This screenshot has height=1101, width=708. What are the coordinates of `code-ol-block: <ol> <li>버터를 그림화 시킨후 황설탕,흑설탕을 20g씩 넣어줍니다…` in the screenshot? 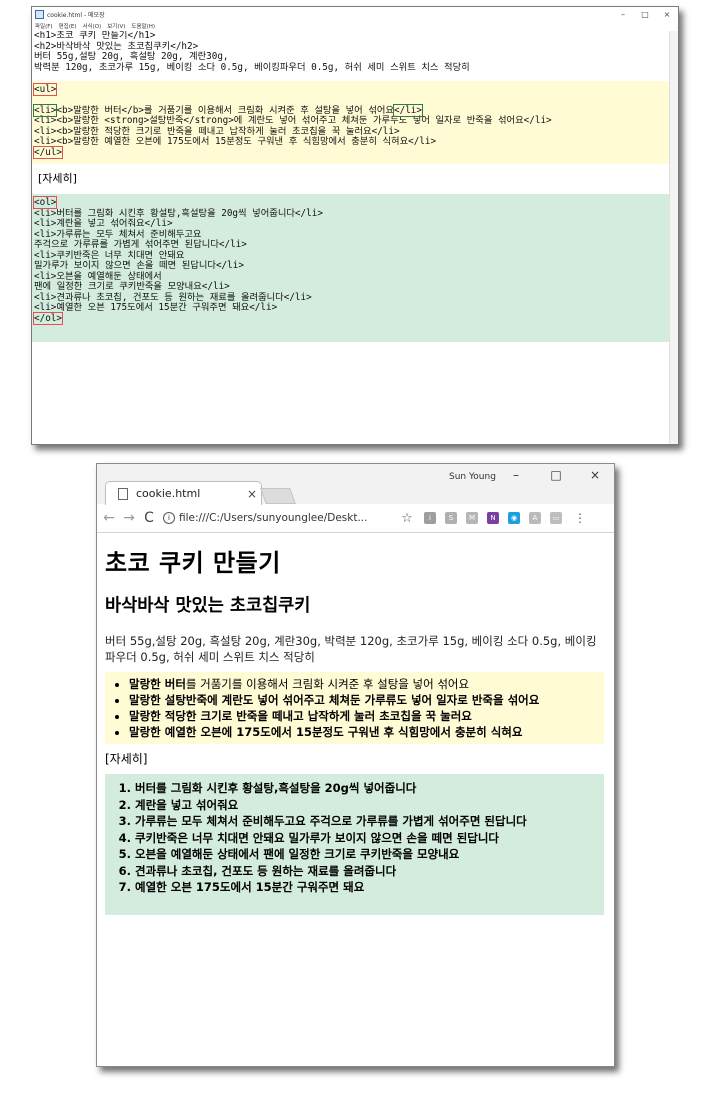 It's located at (351, 268).